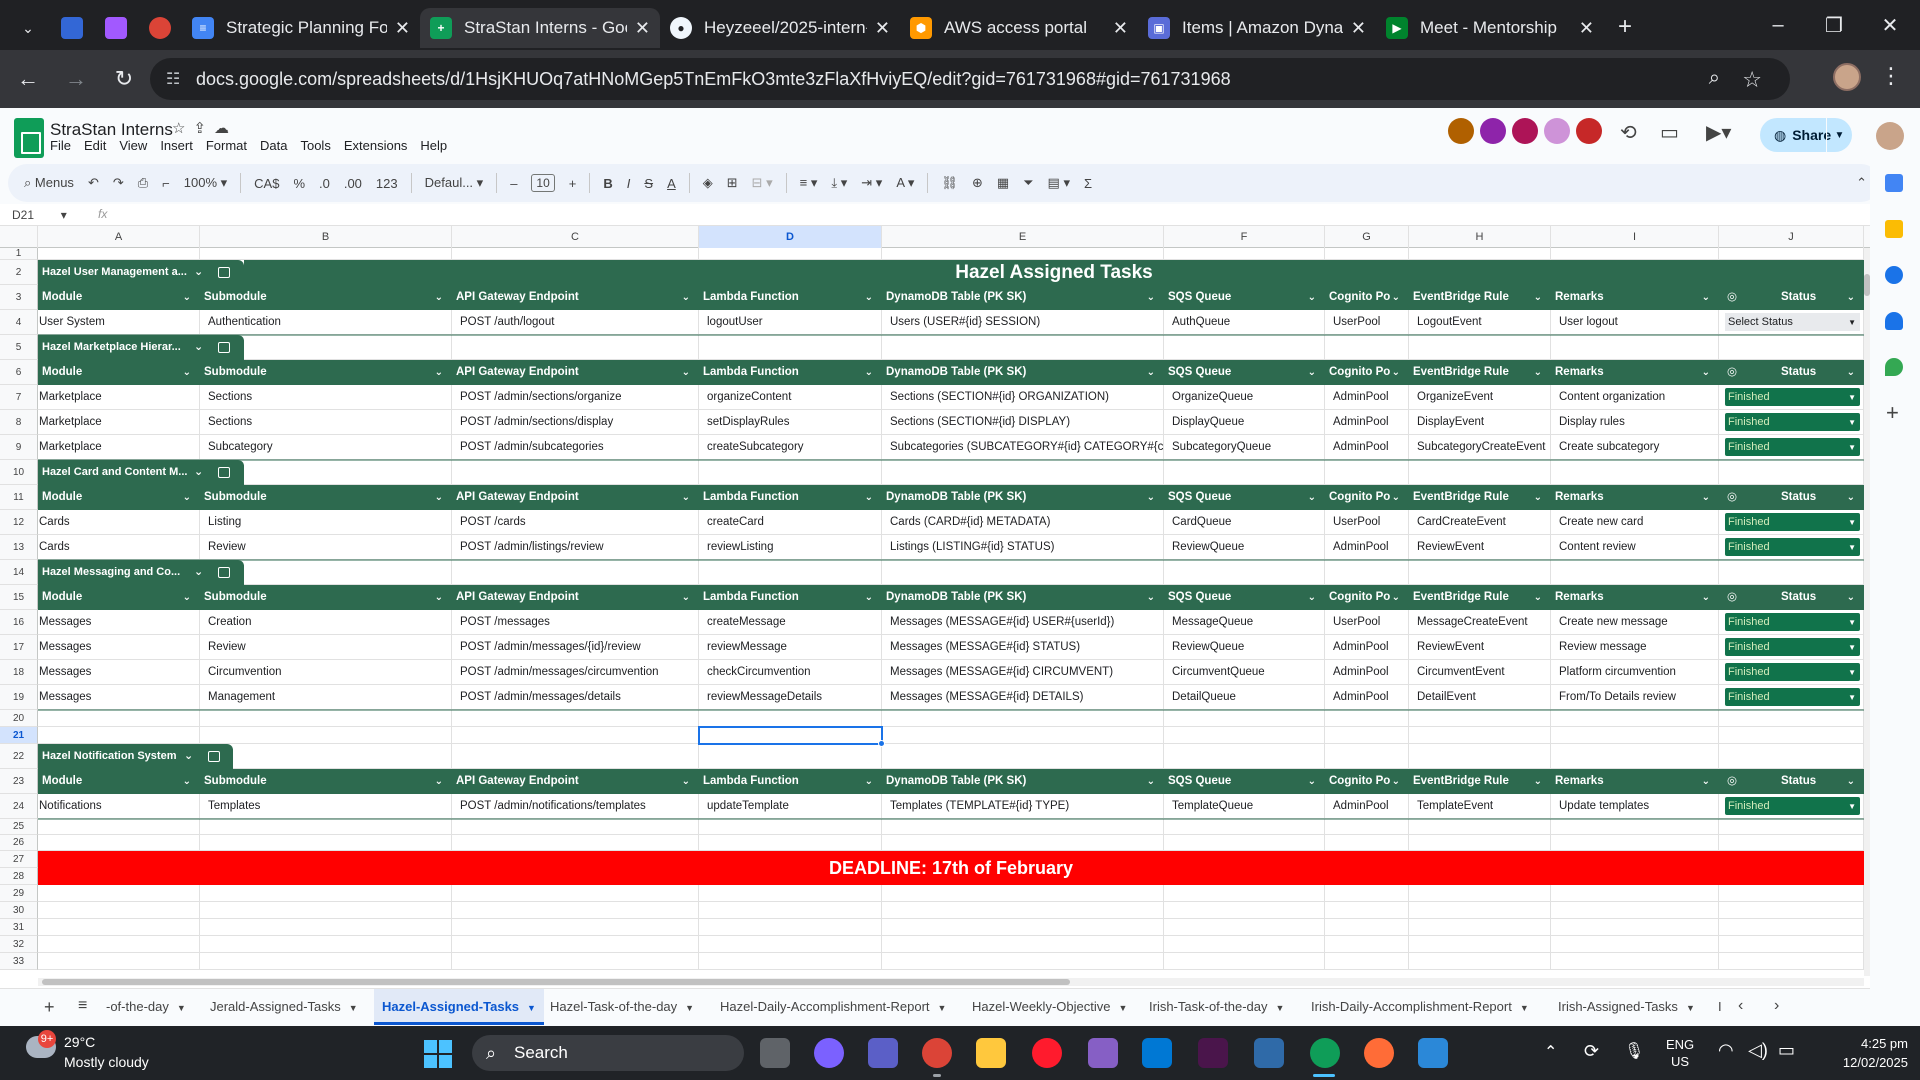 The image size is (1920, 1080). Describe the element at coordinates (353, 183) in the screenshot. I see `increase-decimal: .00` at that location.